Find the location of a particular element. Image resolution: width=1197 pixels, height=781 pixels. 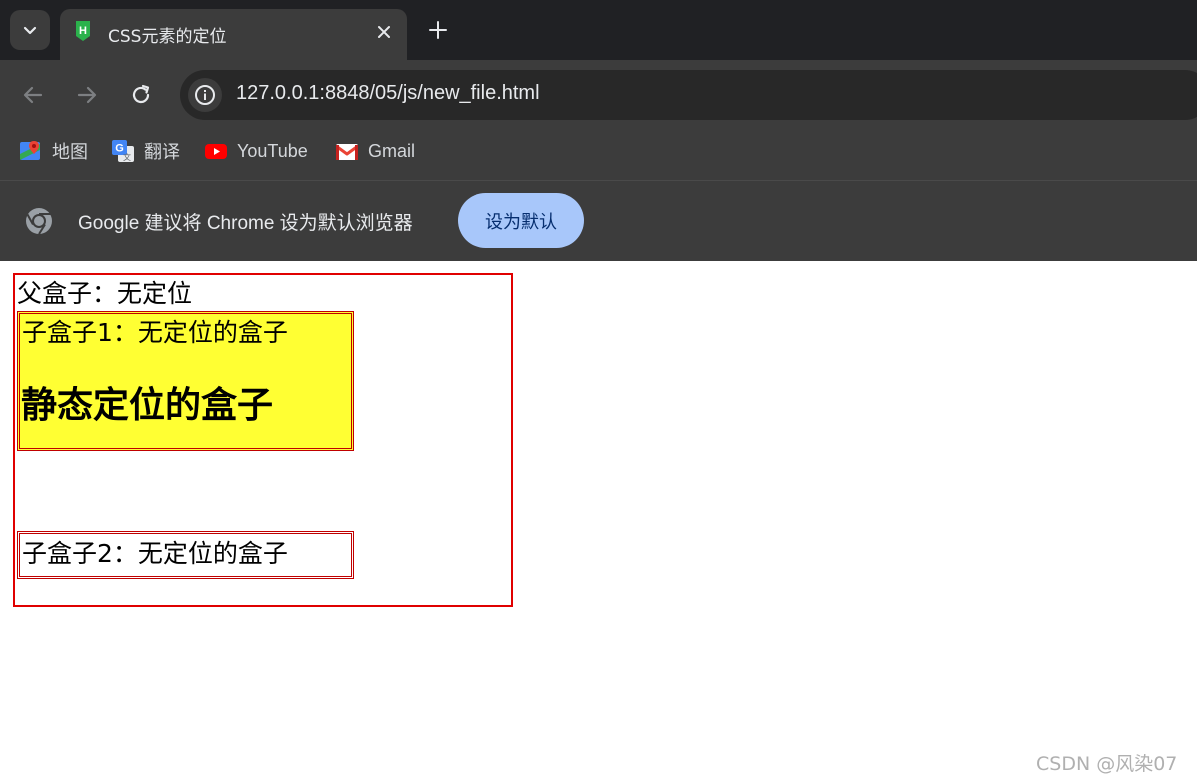

reload-button is located at coordinates (141, 95).